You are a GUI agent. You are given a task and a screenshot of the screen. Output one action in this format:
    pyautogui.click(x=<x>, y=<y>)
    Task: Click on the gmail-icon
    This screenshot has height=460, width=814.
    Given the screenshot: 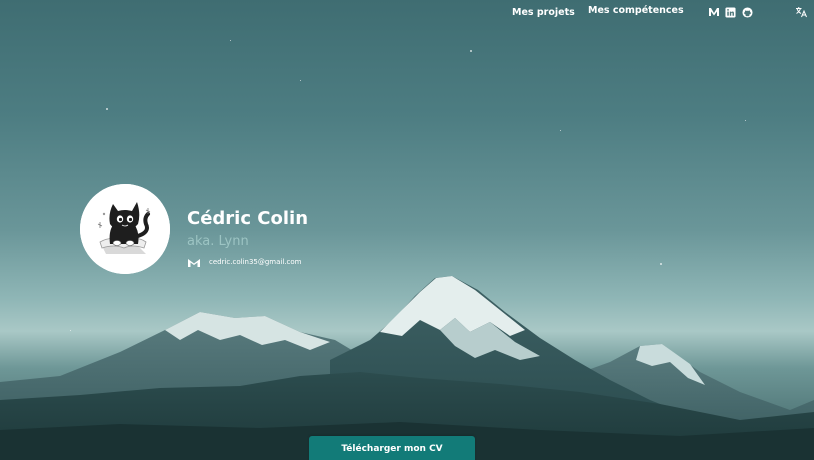 What is the action you would take?
    pyautogui.click(x=194, y=262)
    